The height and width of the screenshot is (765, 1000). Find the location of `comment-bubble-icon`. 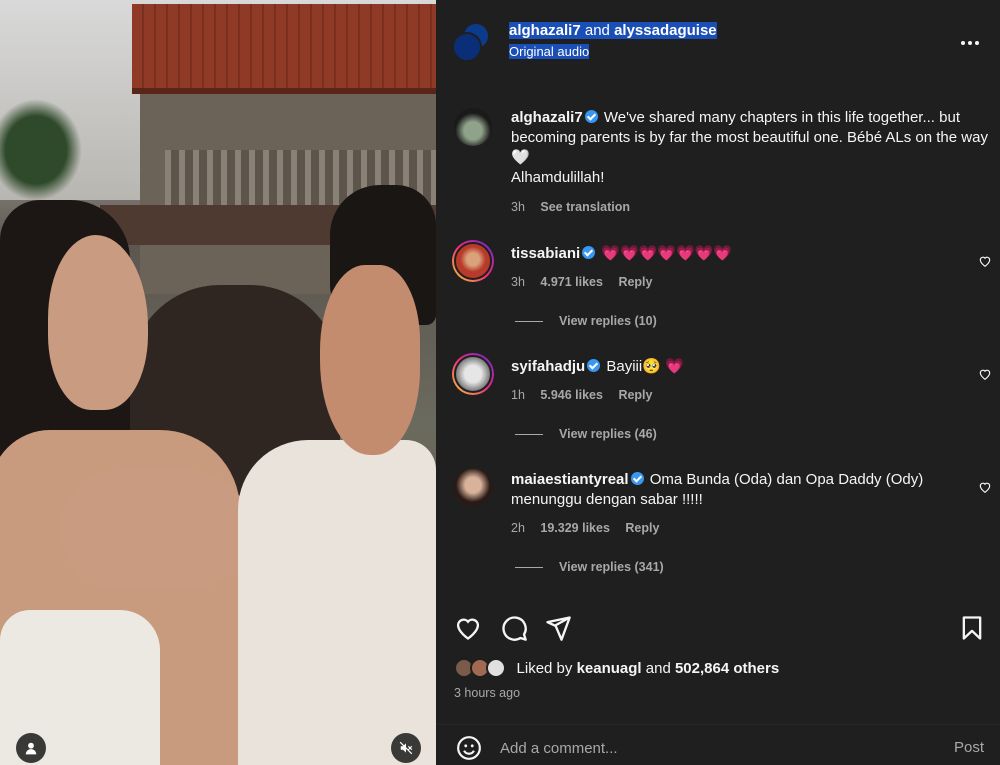

comment-bubble-icon is located at coordinates (514, 628).